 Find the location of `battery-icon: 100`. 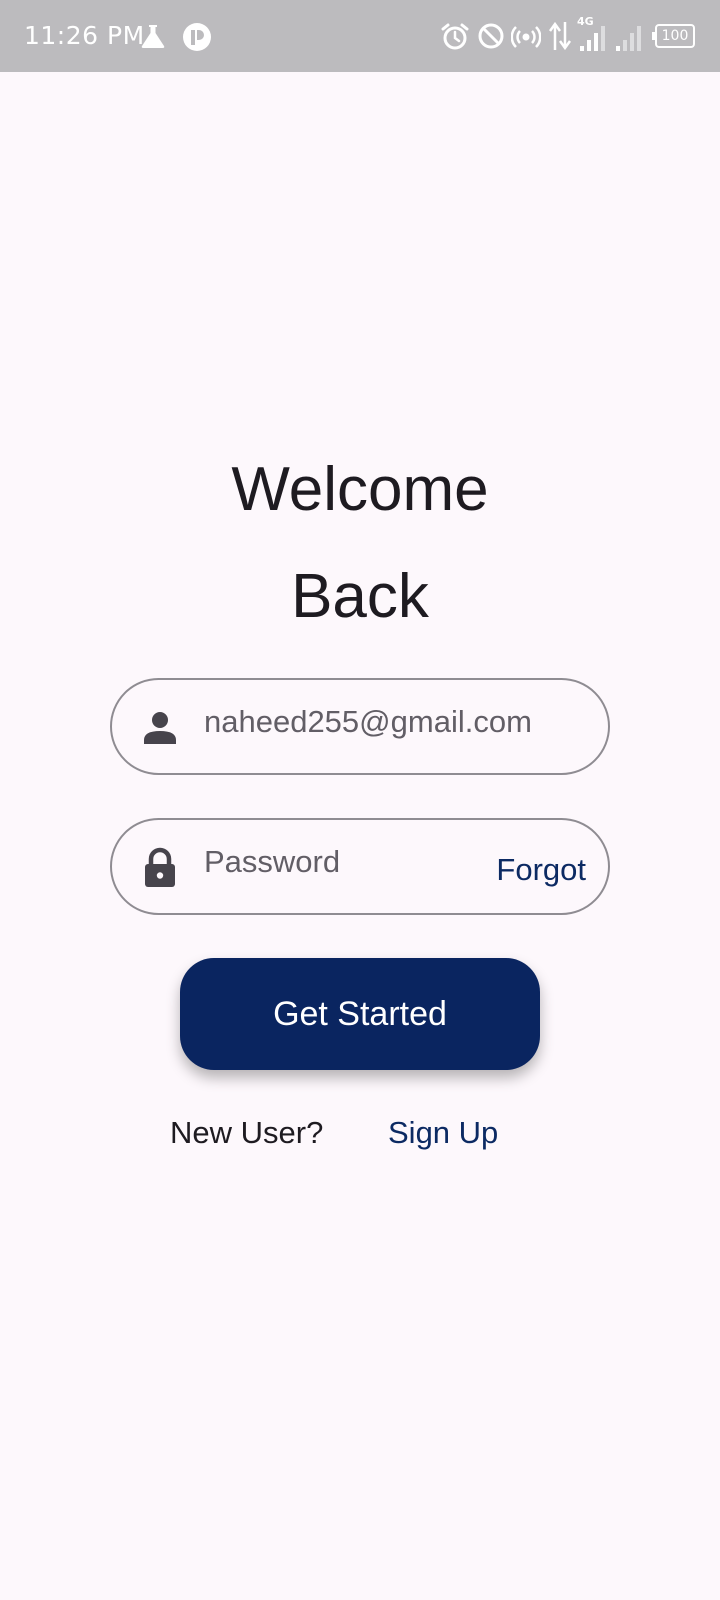

battery-icon: 100 is located at coordinates (674, 36).